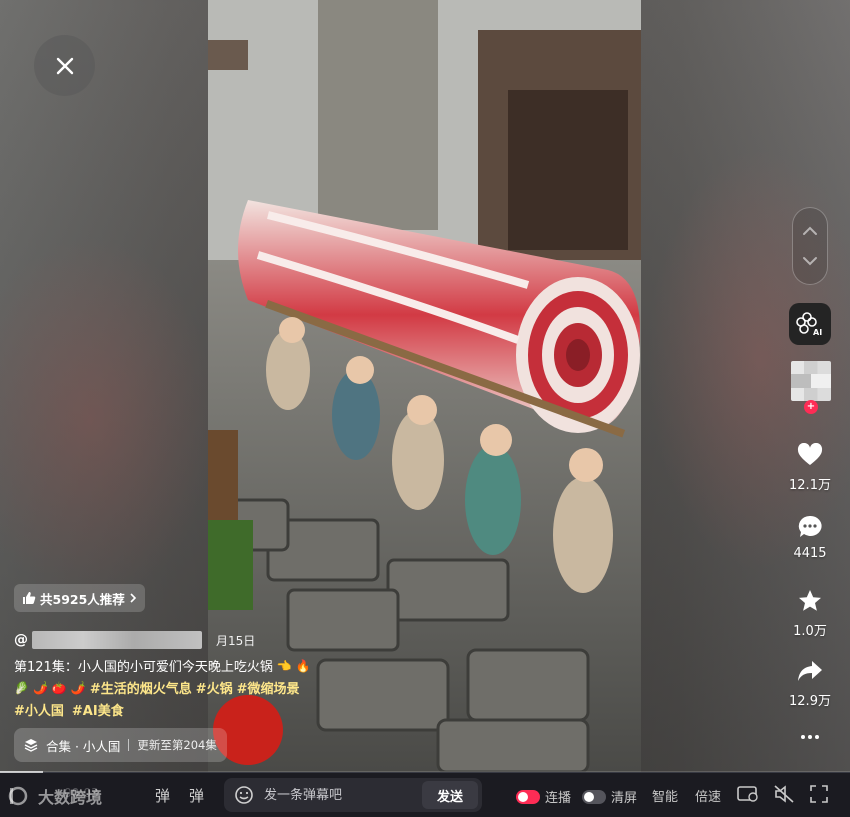 This screenshot has height=817, width=850. Describe the element at coordinates (810, 454) in the screenshot. I see `heart-icon` at that location.